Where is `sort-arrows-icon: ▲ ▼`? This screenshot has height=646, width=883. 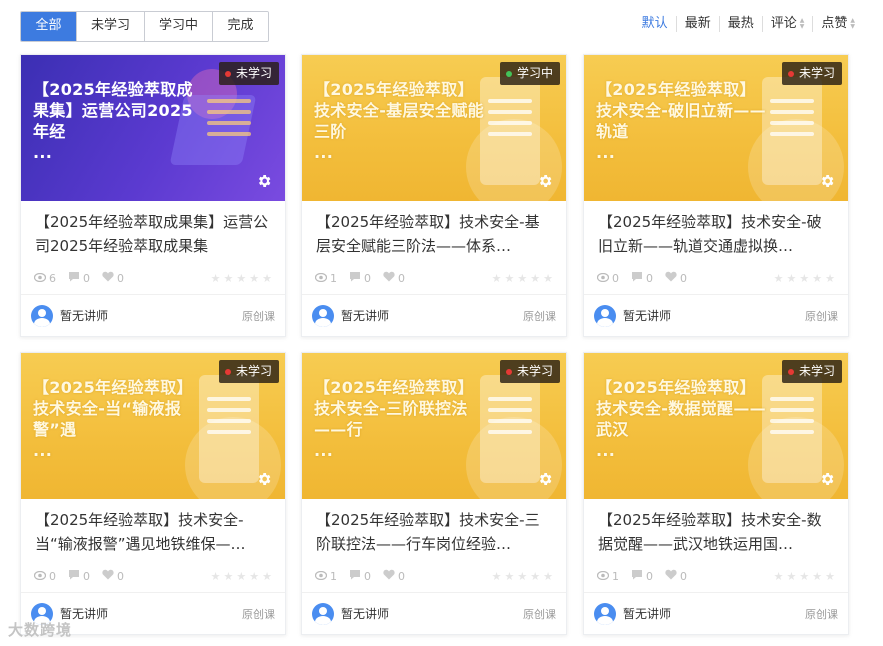 sort-arrows-icon: ▲ ▼ is located at coordinates (852, 23).